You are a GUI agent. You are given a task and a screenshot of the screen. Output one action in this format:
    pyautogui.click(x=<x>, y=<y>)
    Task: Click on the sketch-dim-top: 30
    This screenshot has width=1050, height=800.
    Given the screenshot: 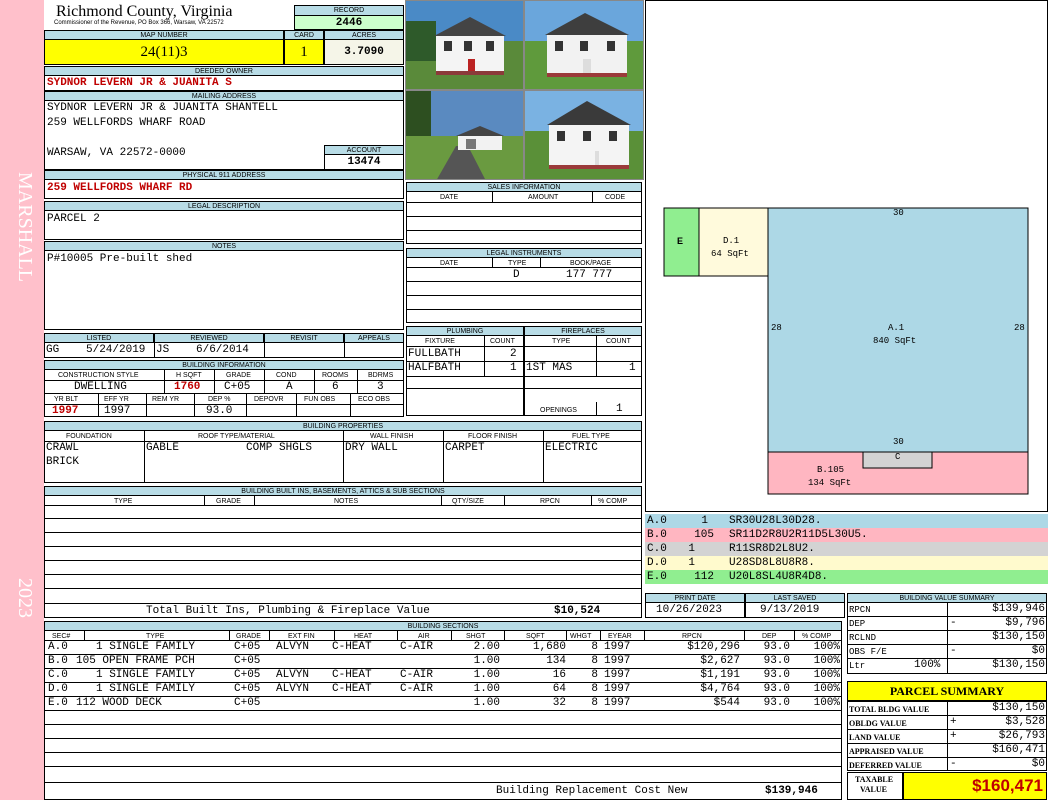 What is the action you would take?
    pyautogui.click(x=898, y=213)
    